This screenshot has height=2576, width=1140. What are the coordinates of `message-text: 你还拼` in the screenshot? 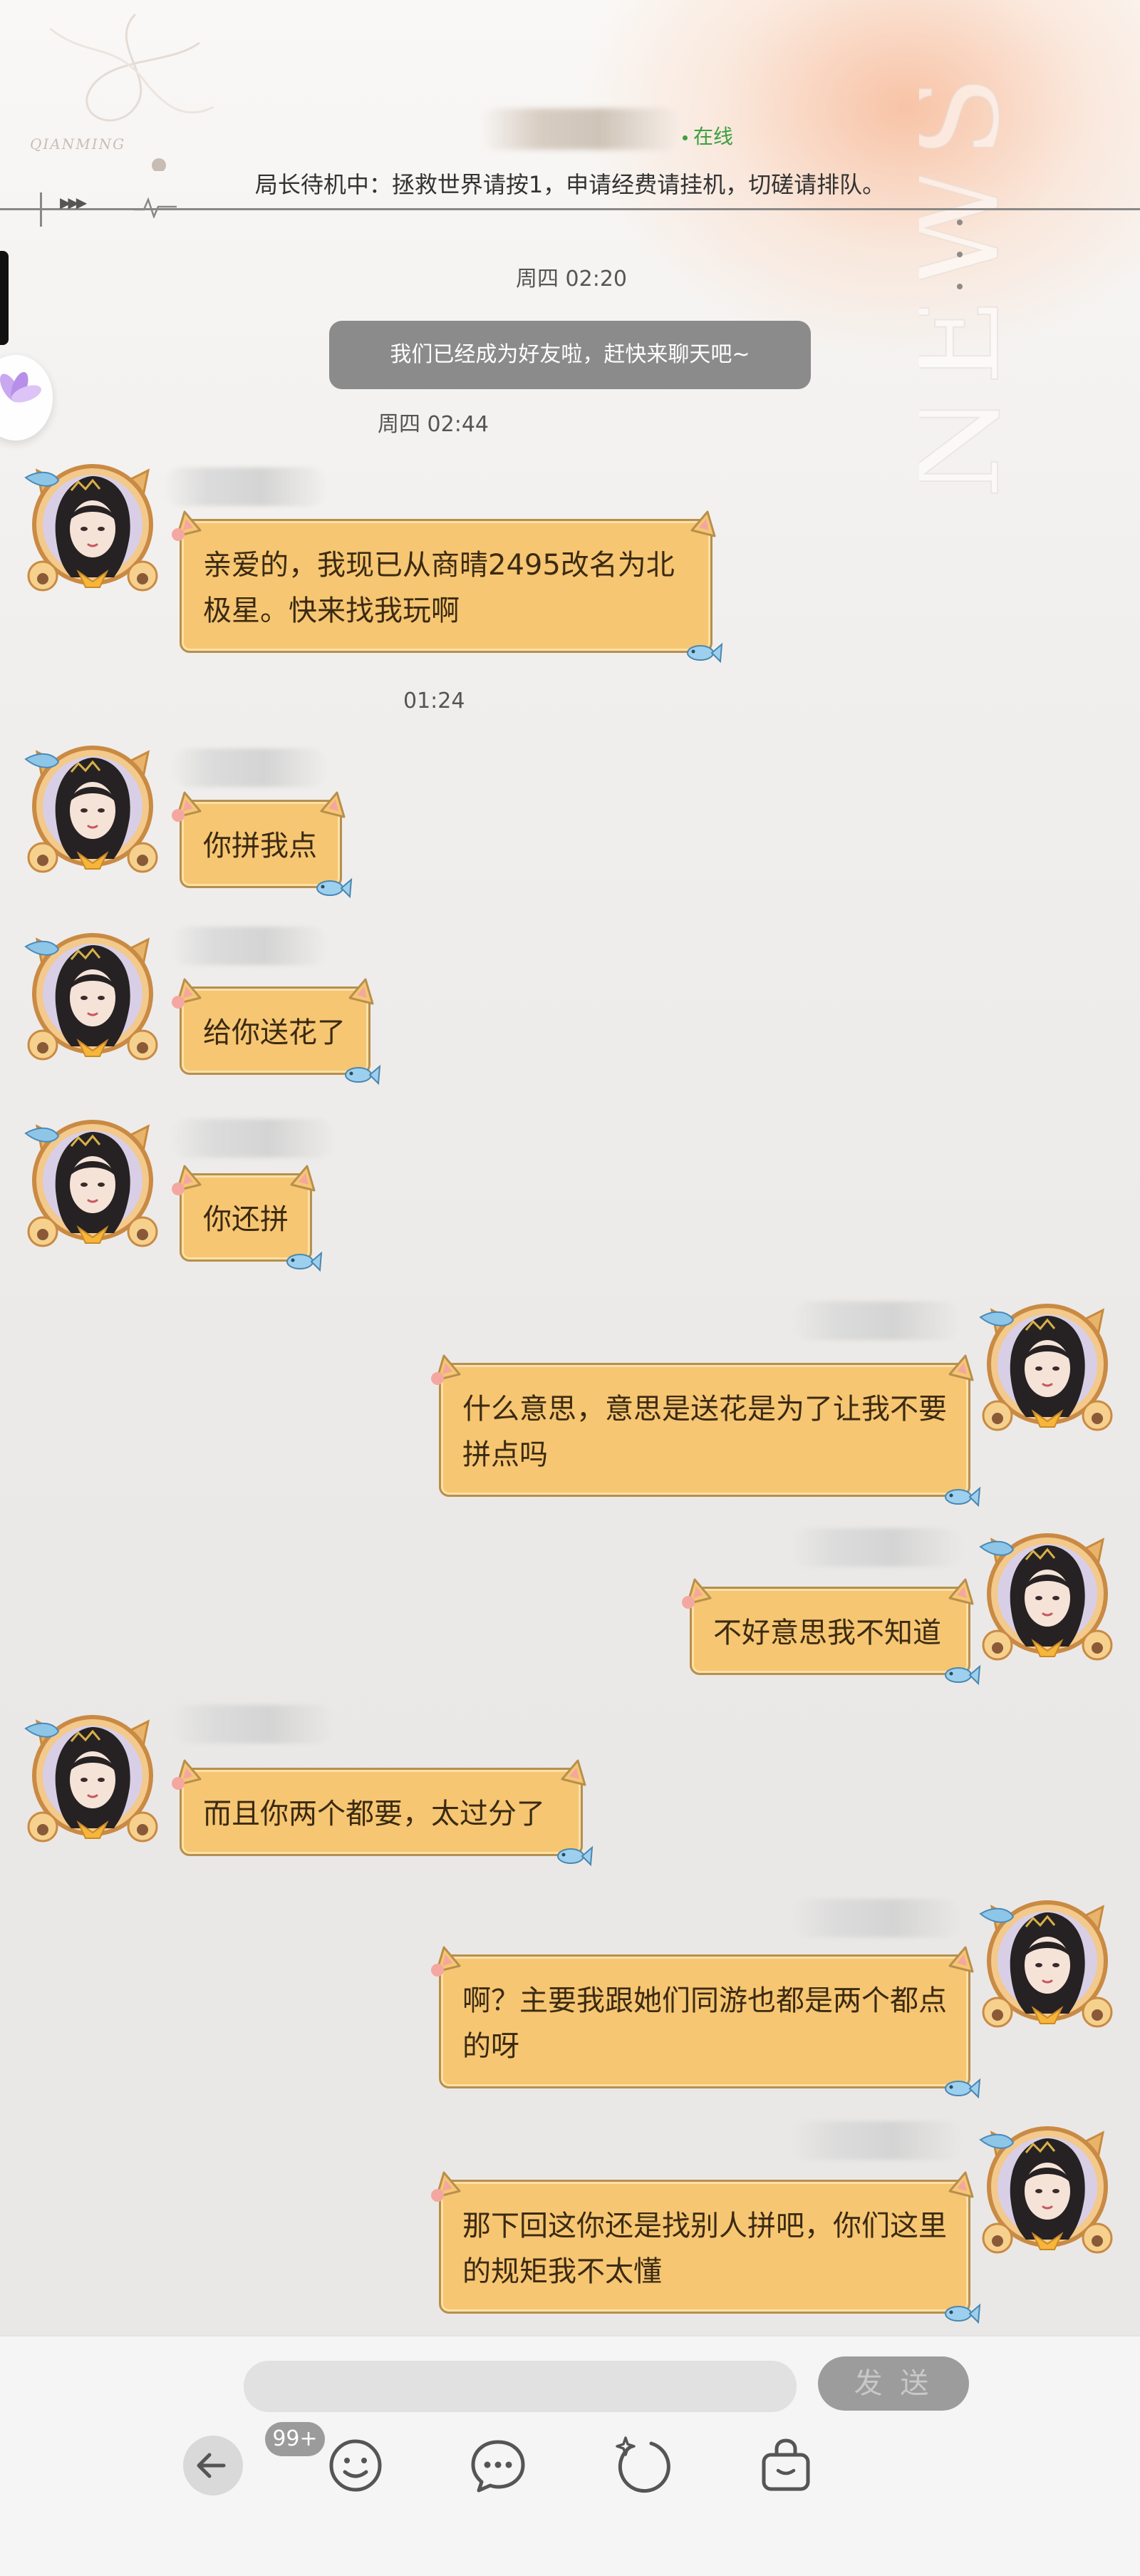 It's located at (246, 1219).